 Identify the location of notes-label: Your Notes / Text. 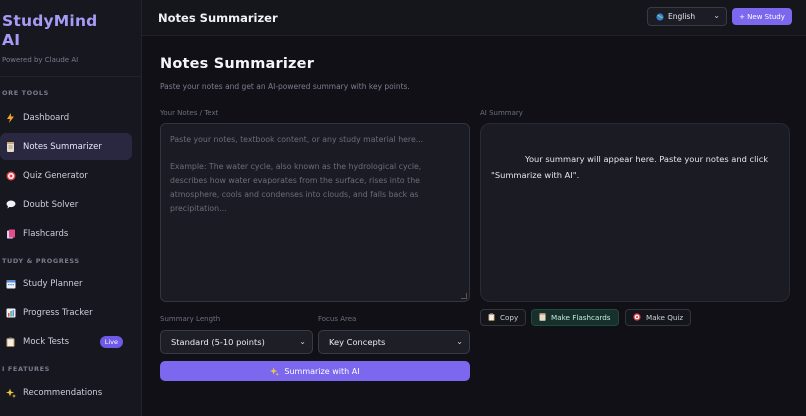
(189, 113).